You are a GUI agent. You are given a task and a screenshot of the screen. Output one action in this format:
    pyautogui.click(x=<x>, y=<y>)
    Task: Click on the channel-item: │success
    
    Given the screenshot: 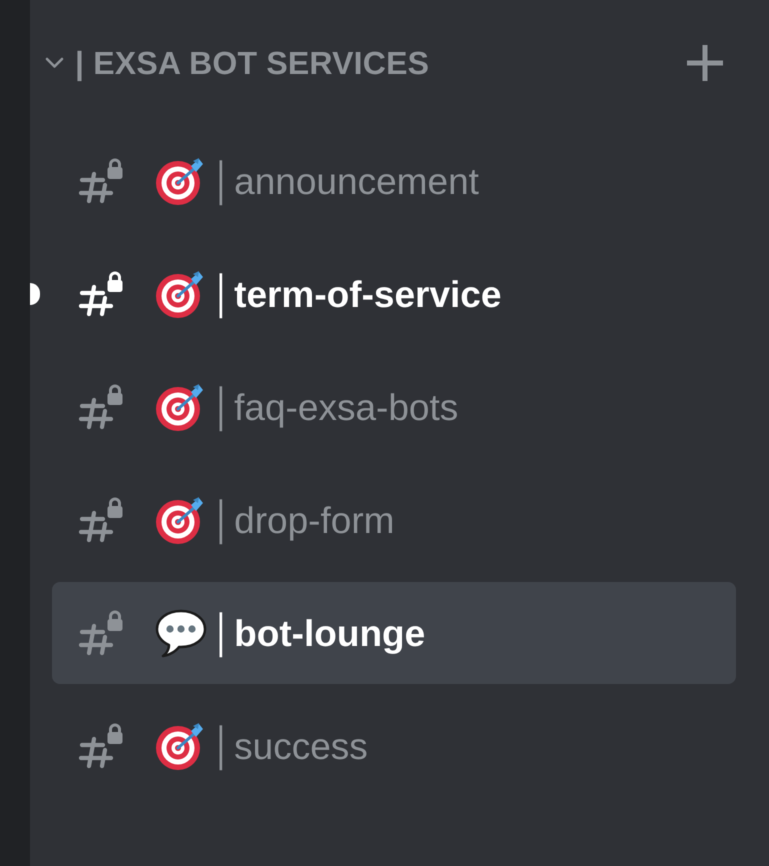 What is the action you would take?
    pyautogui.click(x=394, y=746)
    